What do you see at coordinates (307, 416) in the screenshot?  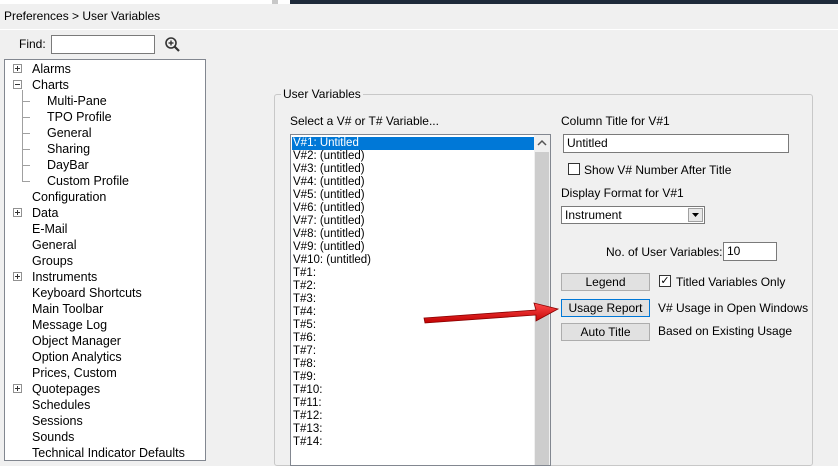 I see `variable-list-item: T#12:` at bounding box center [307, 416].